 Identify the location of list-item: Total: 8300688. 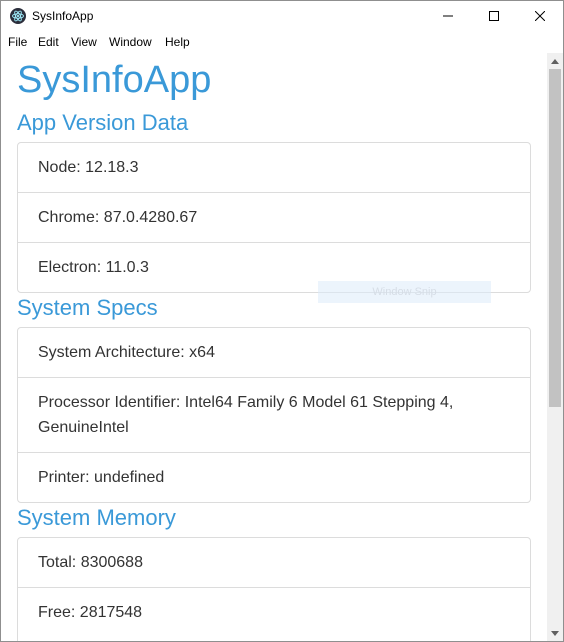
(274, 563).